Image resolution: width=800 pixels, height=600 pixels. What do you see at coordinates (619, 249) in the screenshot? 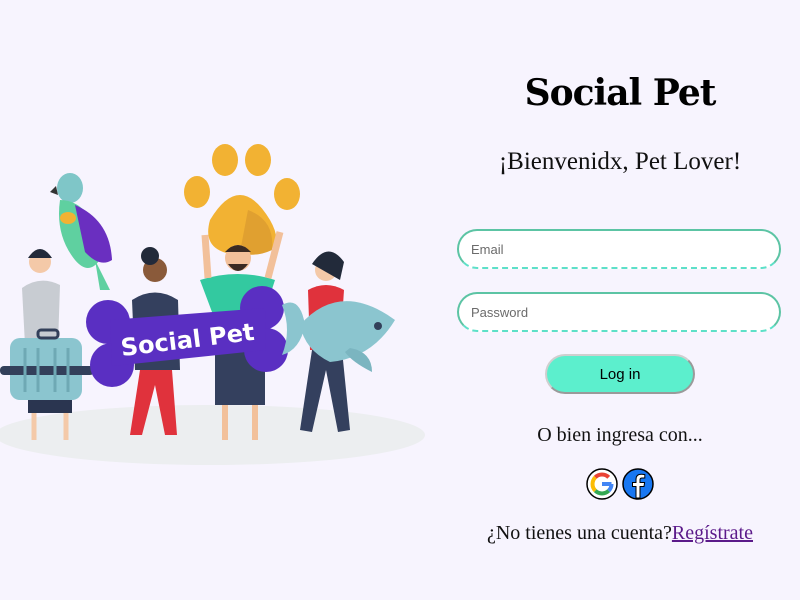
I see `email-field` at bounding box center [619, 249].